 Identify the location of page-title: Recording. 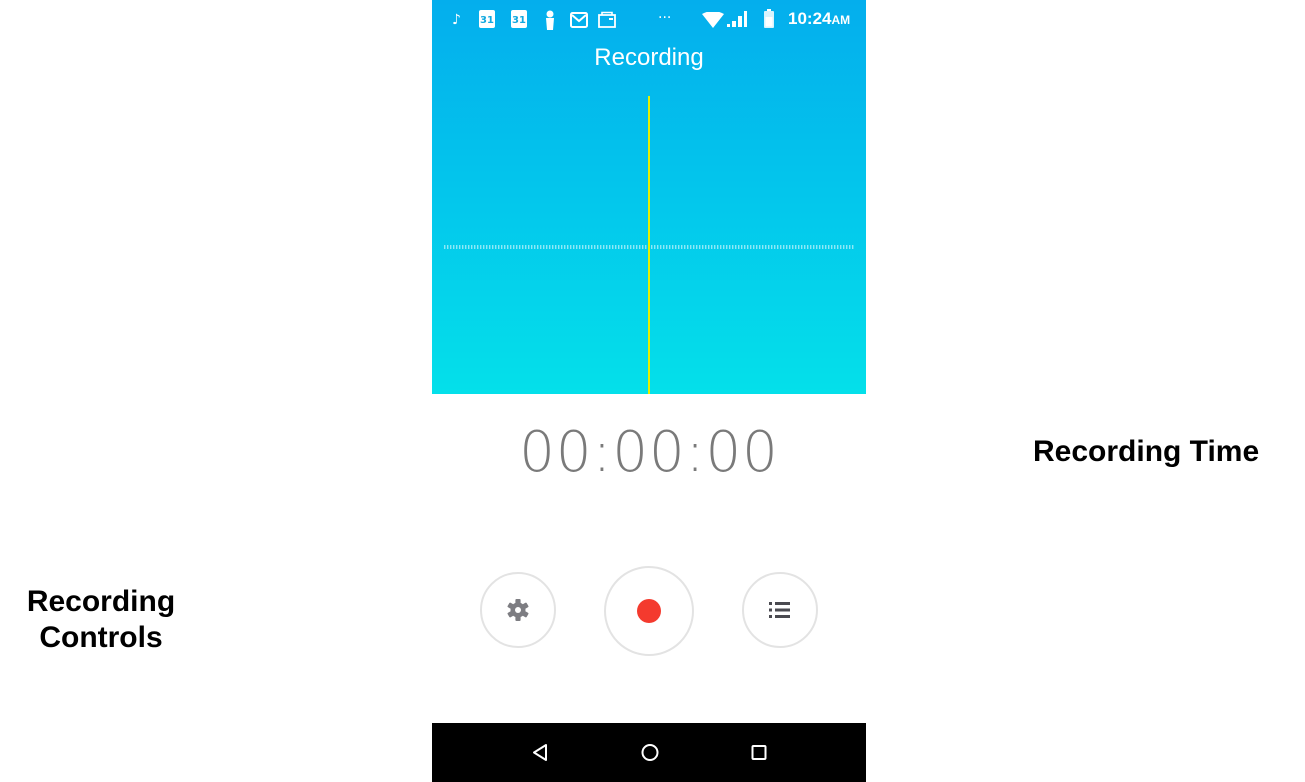
(649, 57).